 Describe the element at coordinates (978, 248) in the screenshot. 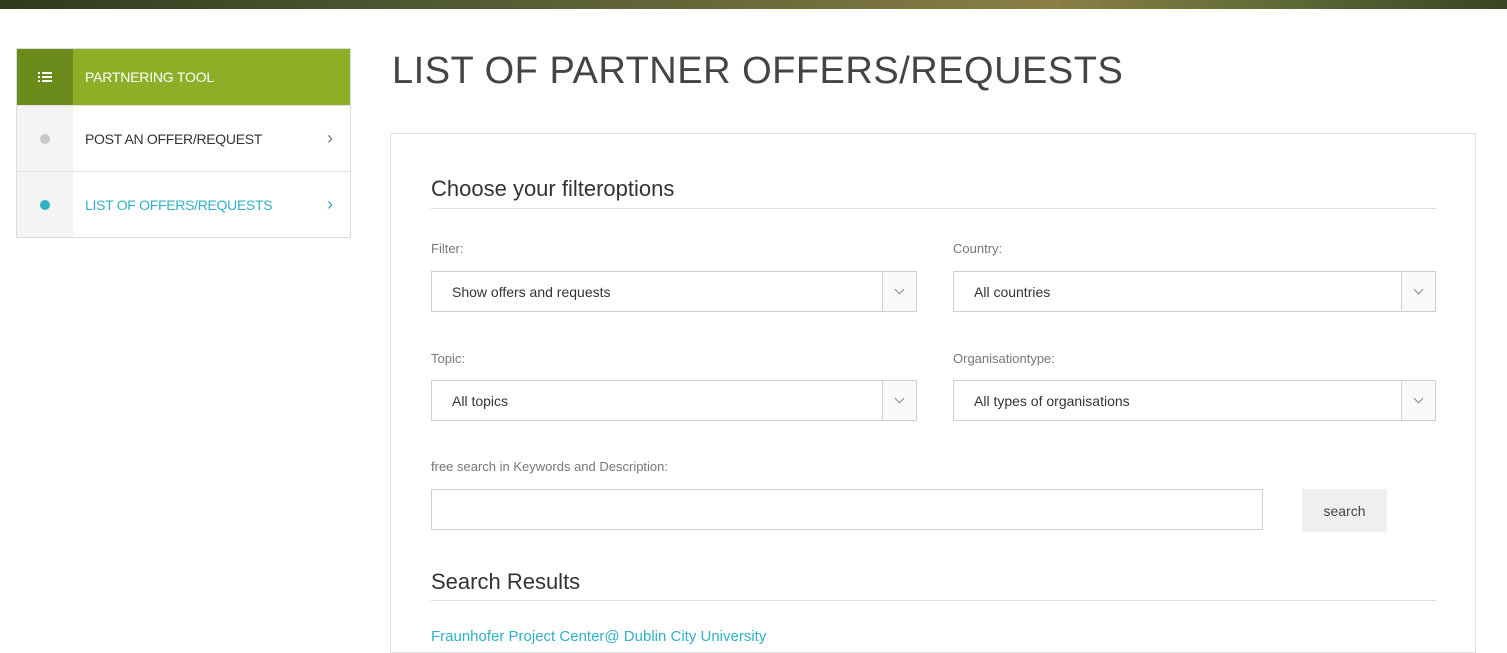

I see `country-label: Country:` at that location.